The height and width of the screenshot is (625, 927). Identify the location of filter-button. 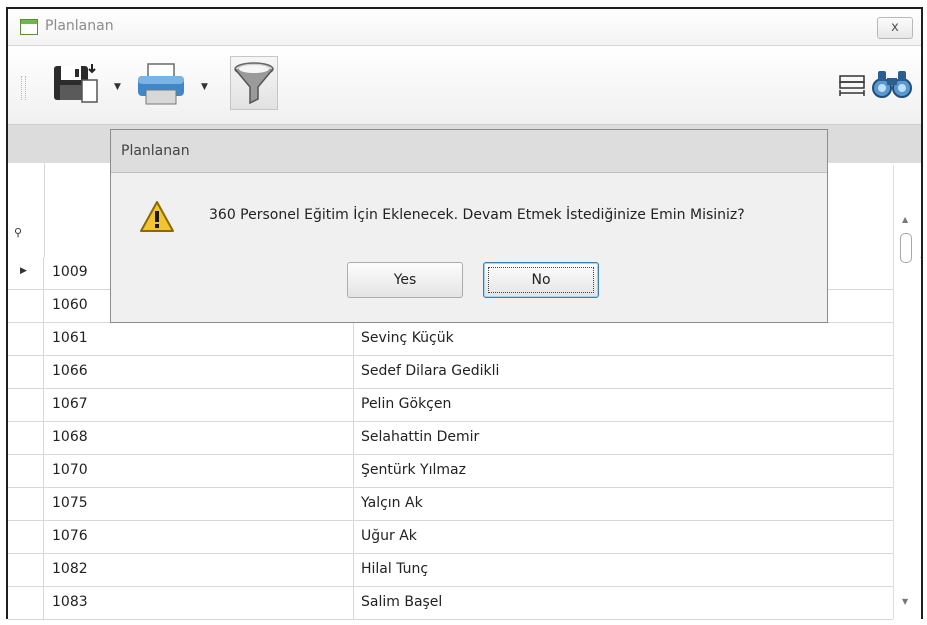
(254, 83).